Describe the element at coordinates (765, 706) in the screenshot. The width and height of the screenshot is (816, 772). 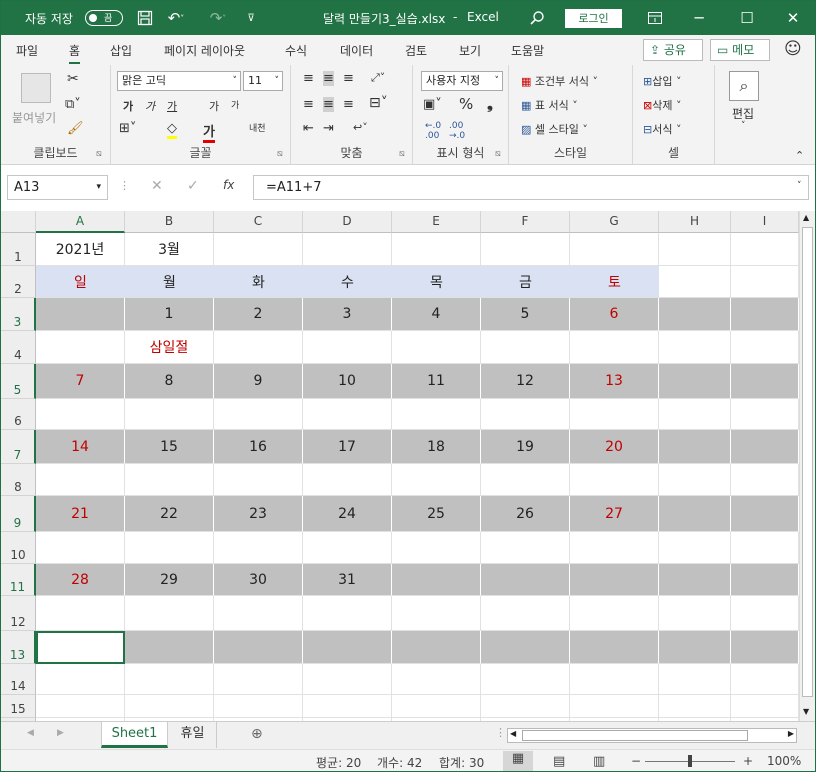
I see `cell-i15` at that location.